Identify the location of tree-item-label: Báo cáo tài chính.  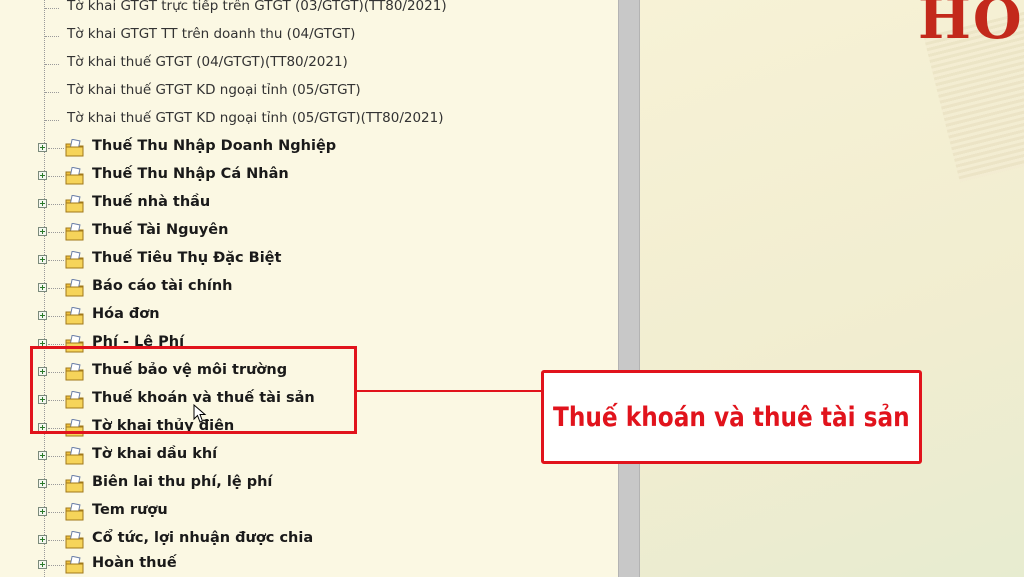
(162, 286).